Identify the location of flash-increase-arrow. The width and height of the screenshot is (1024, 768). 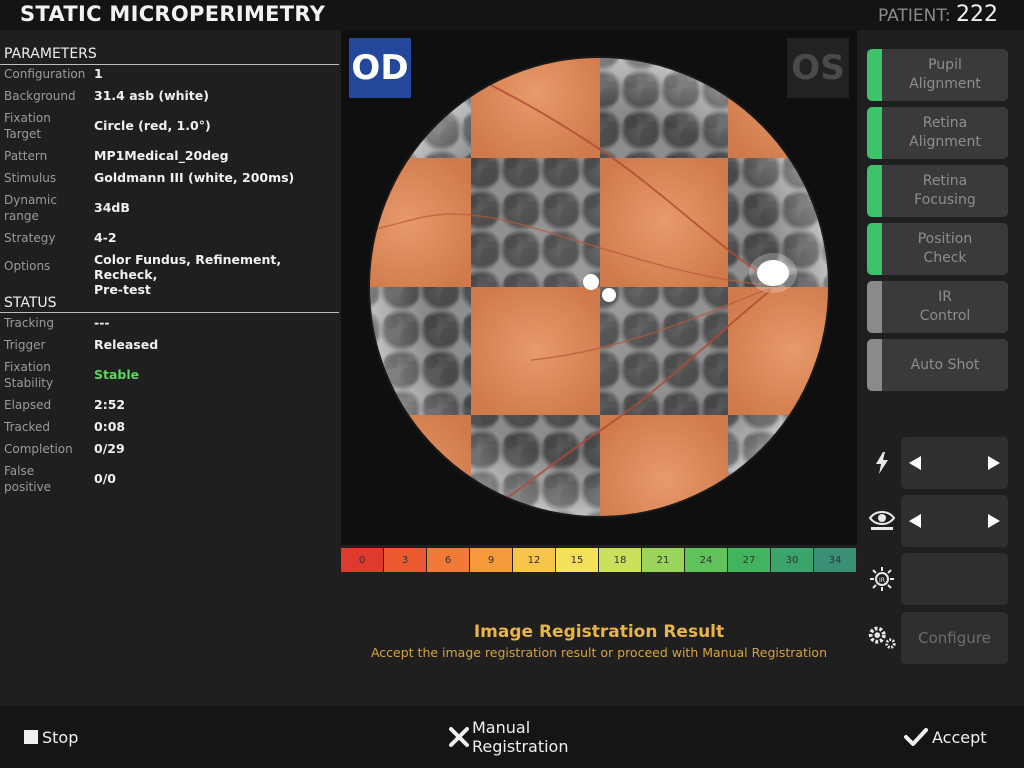
(994, 463).